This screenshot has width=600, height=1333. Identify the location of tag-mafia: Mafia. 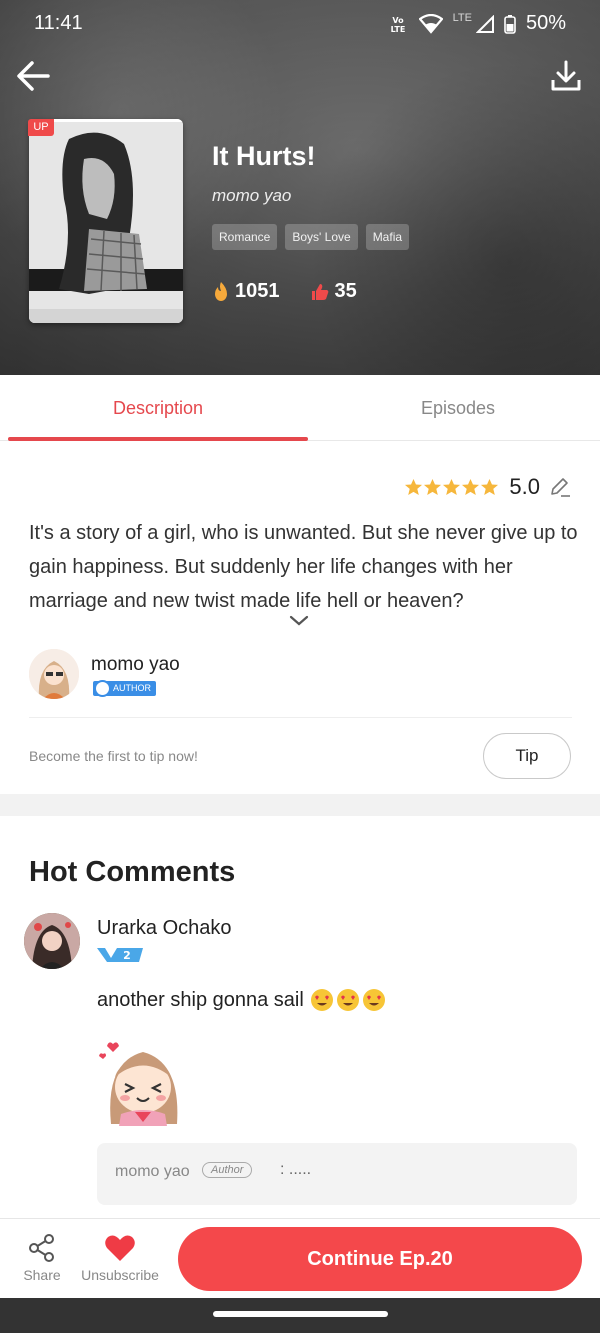
(387, 237).